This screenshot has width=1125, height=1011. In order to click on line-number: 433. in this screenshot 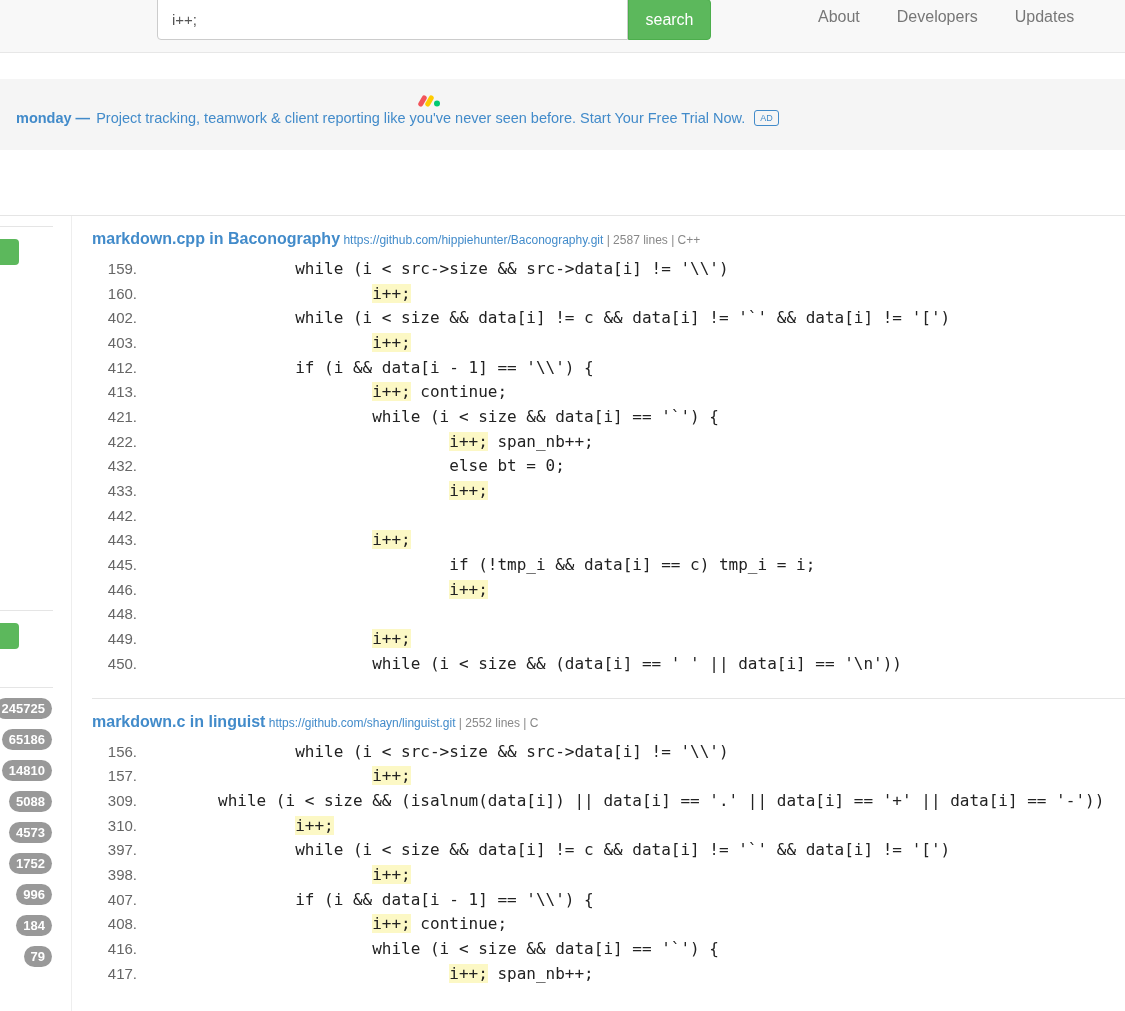, I will do `click(121, 491)`.